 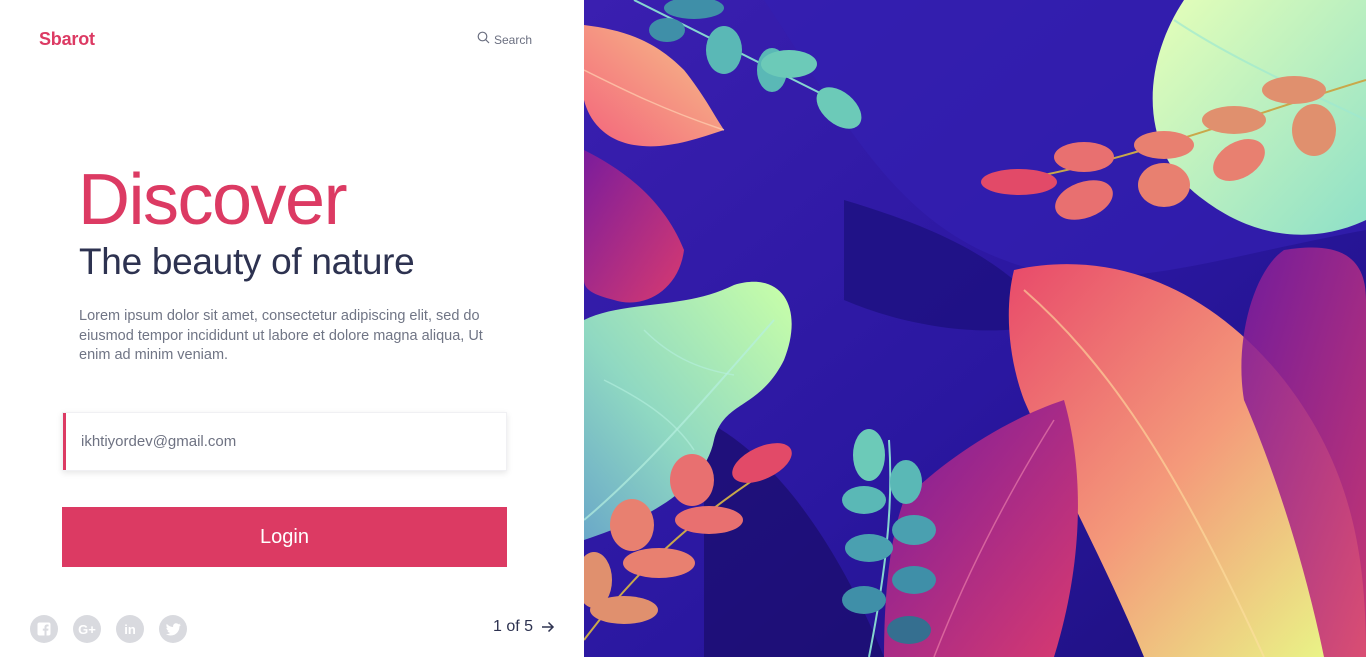 I want to click on google-plus-icon: G+, so click(x=87, y=629).